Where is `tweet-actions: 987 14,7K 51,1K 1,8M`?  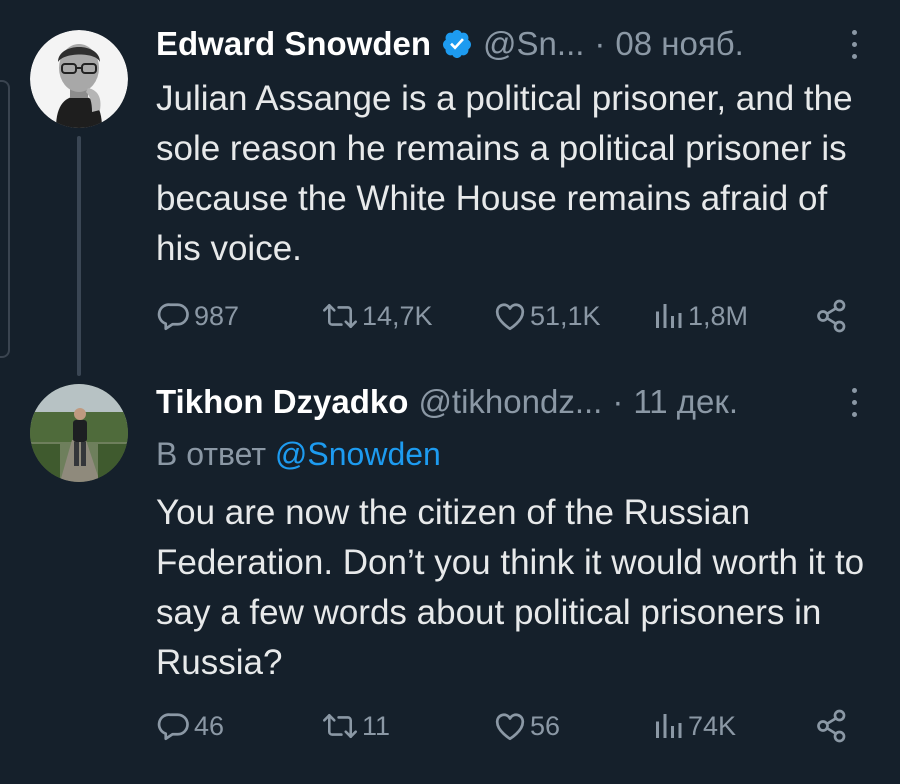
tweet-actions: 987 14,7K 51,1K 1,8M is located at coordinates (508, 316).